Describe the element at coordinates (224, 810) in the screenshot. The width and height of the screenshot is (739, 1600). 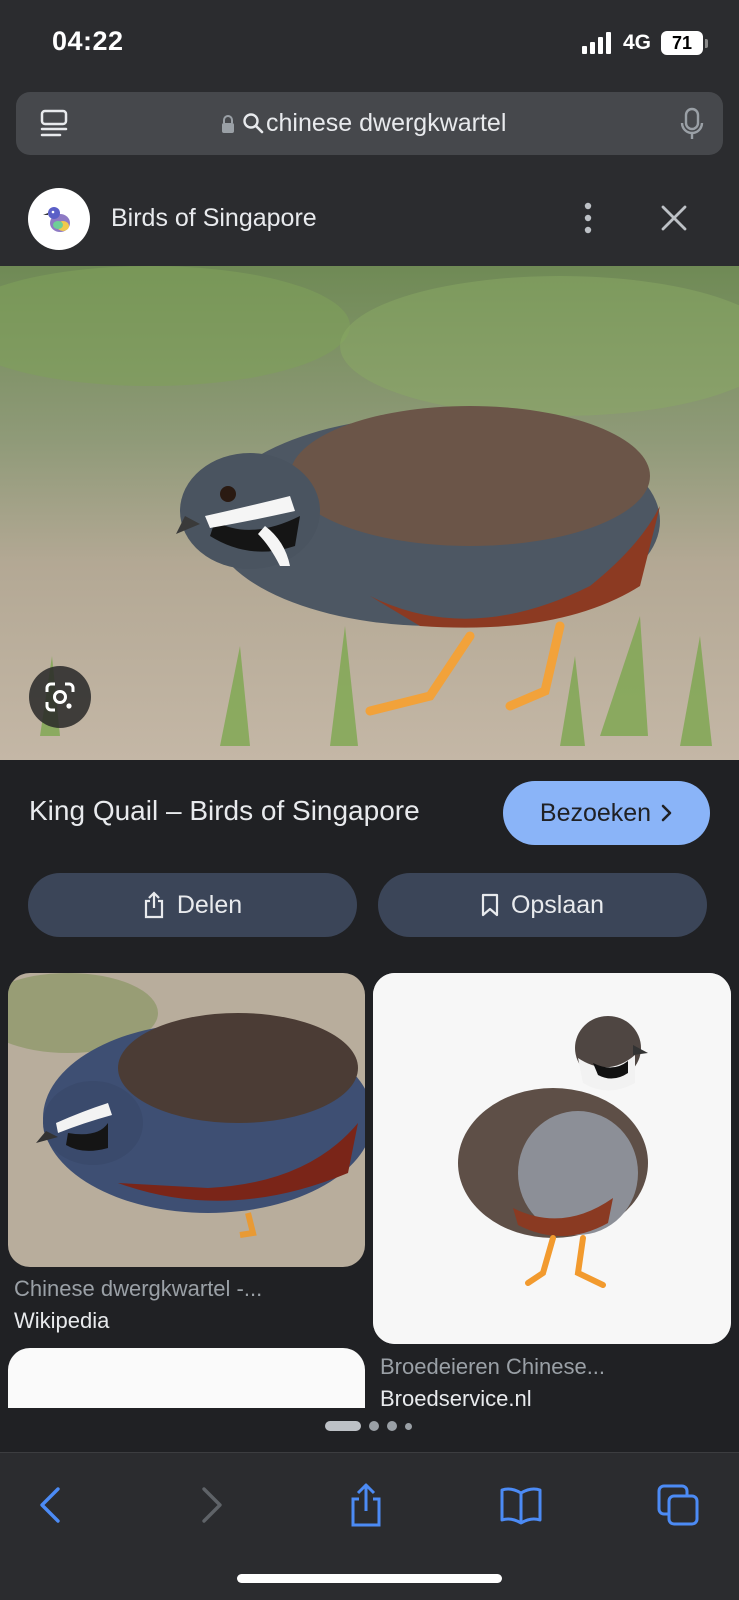
I see `result-title: King Quail – Birds of Singapore` at that location.